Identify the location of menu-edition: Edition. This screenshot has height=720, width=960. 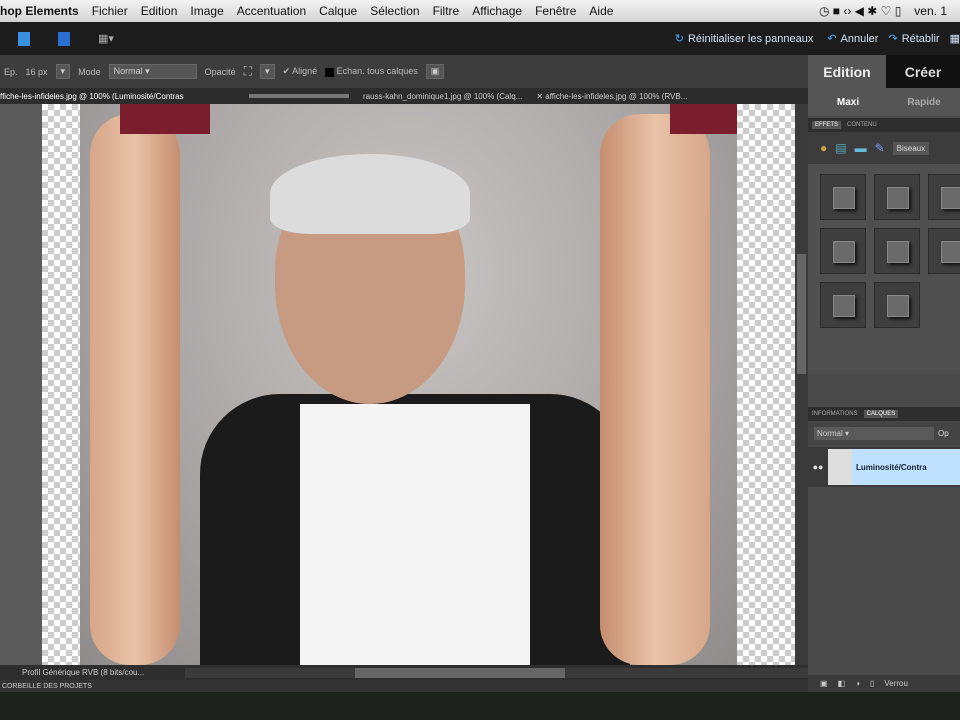
(159, 11).